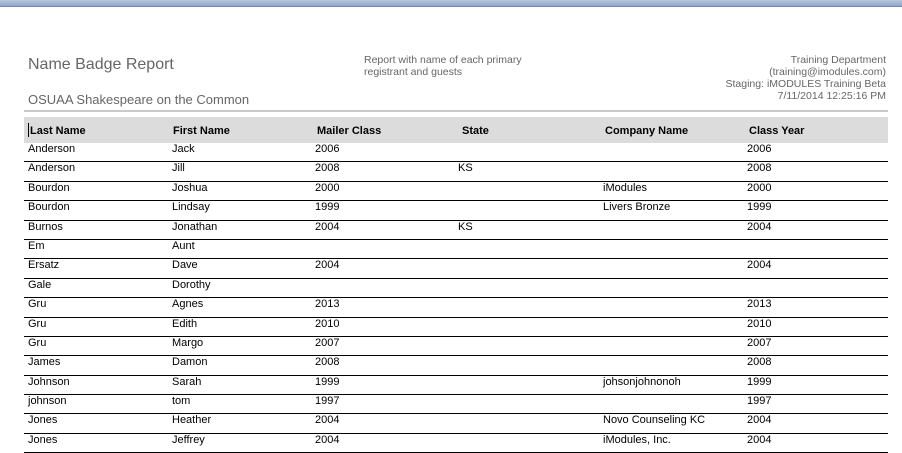 The width and height of the screenshot is (902, 453). Describe the element at coordinates (456, 424) in the screenshot. I see `table-row: Jones Heather 2004 Novo Counseling KC 2004` at that location.